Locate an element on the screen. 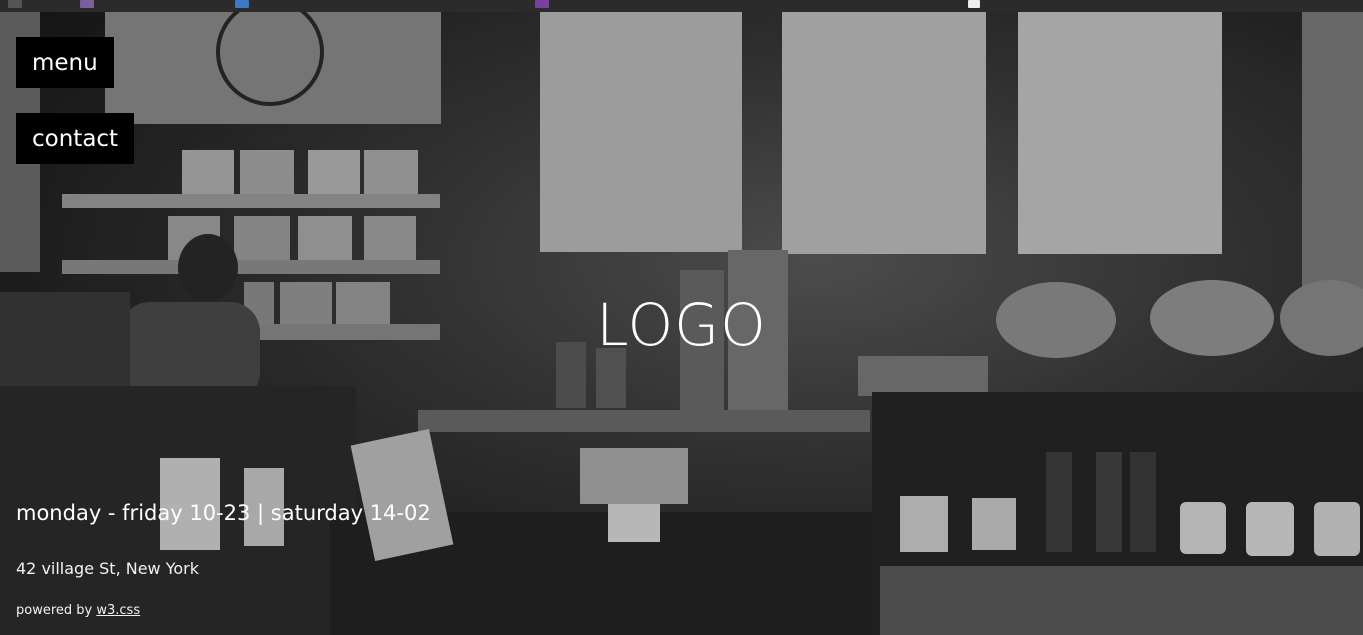 The image size is (1363, 635). menu-button: menu is located at coordinates (65, 62).